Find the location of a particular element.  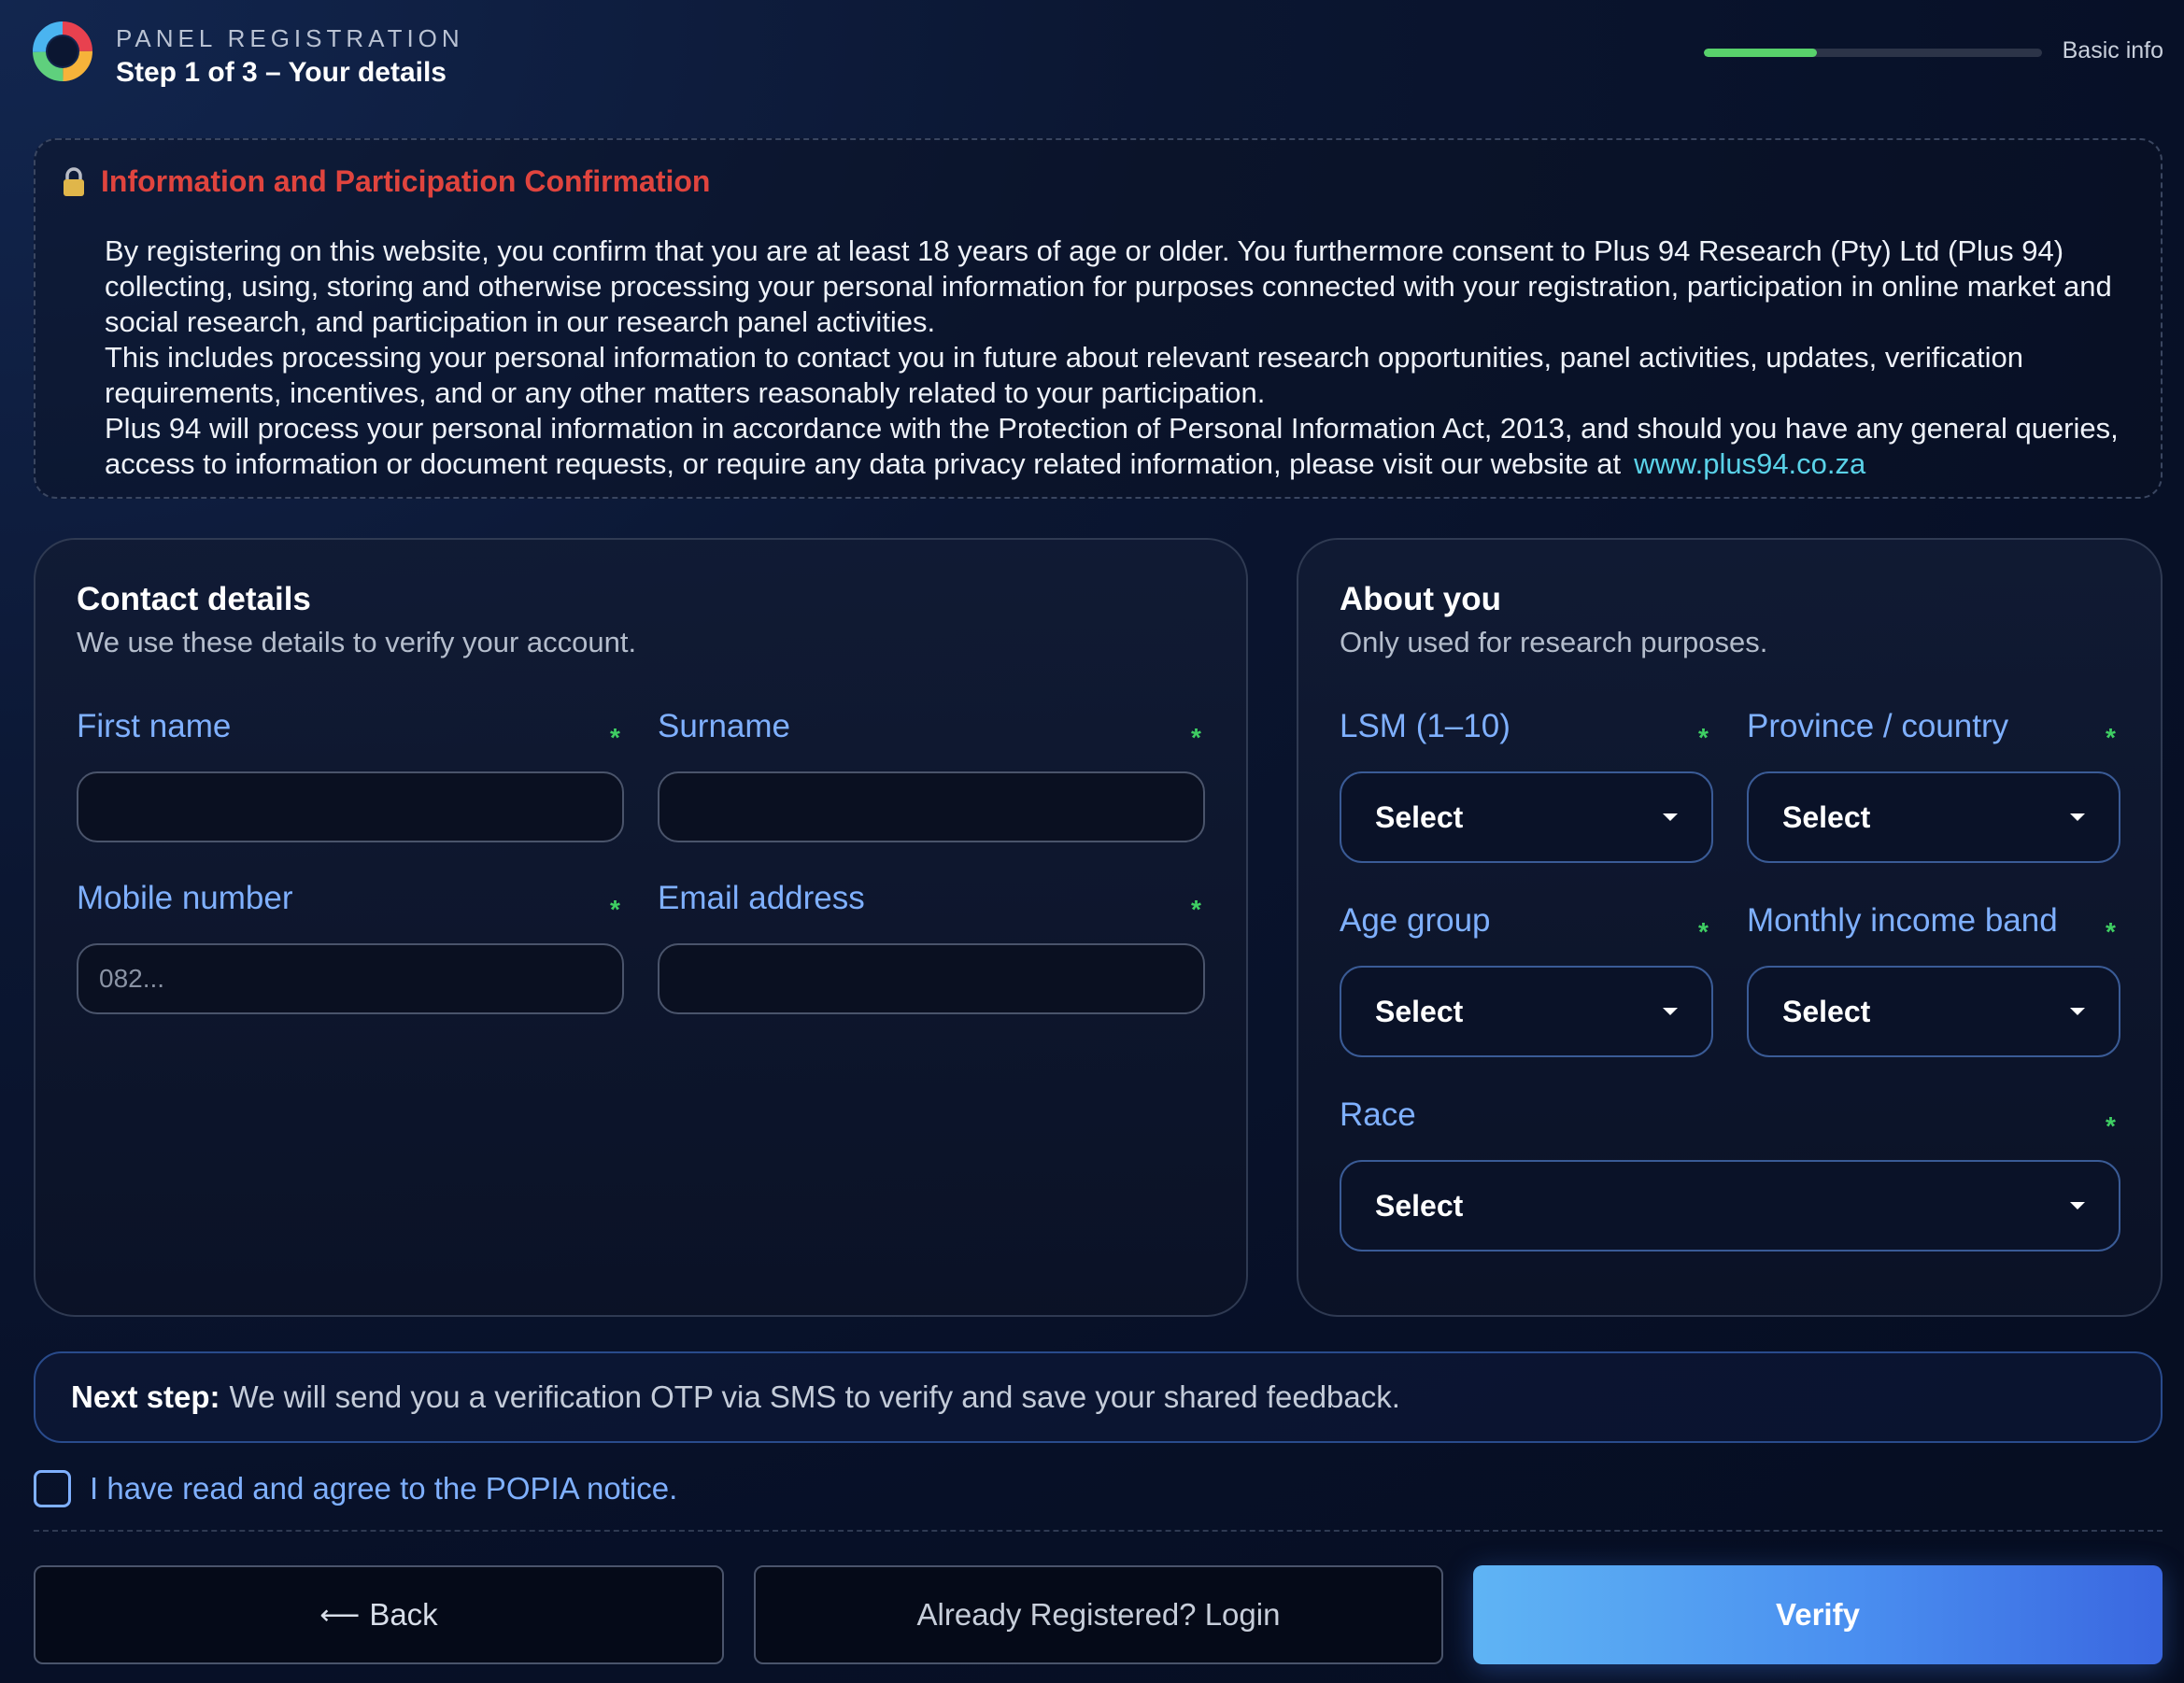

card-title: About you is located at coordinates (1421, 599).